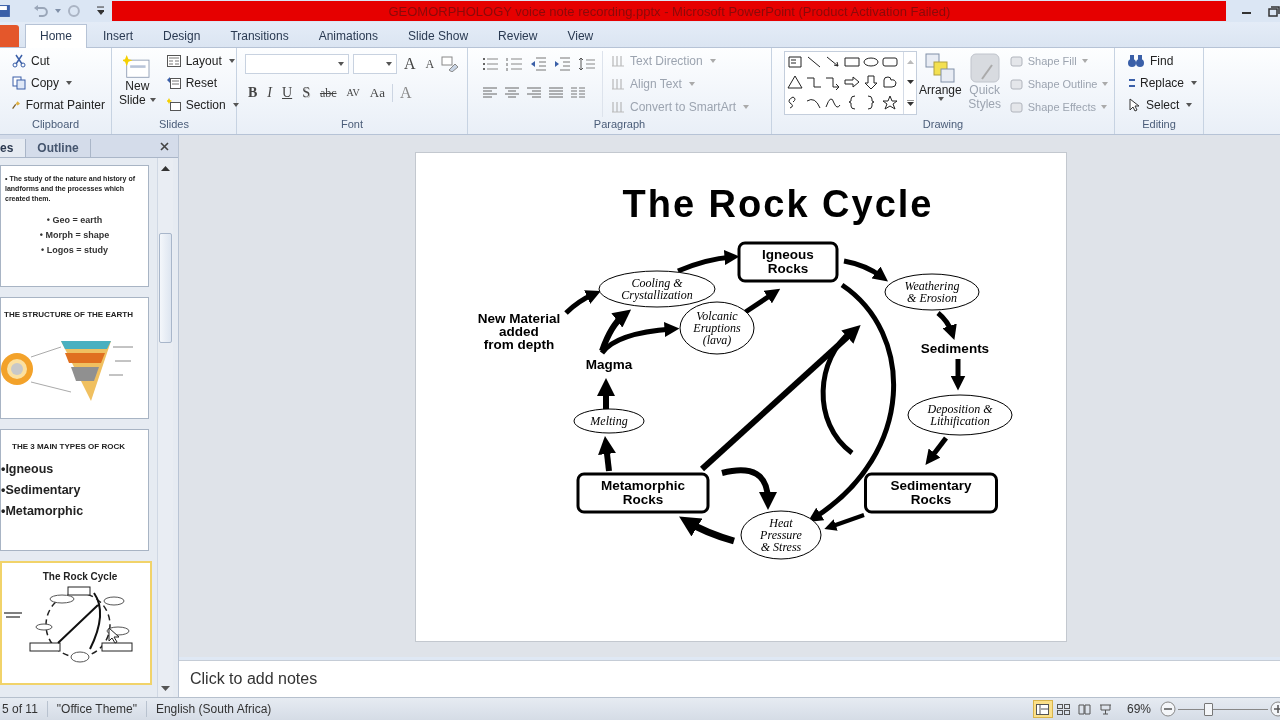 The height and width of the screenshot is (720, 1280). I want to click on font-size-field, so click(375, 64).